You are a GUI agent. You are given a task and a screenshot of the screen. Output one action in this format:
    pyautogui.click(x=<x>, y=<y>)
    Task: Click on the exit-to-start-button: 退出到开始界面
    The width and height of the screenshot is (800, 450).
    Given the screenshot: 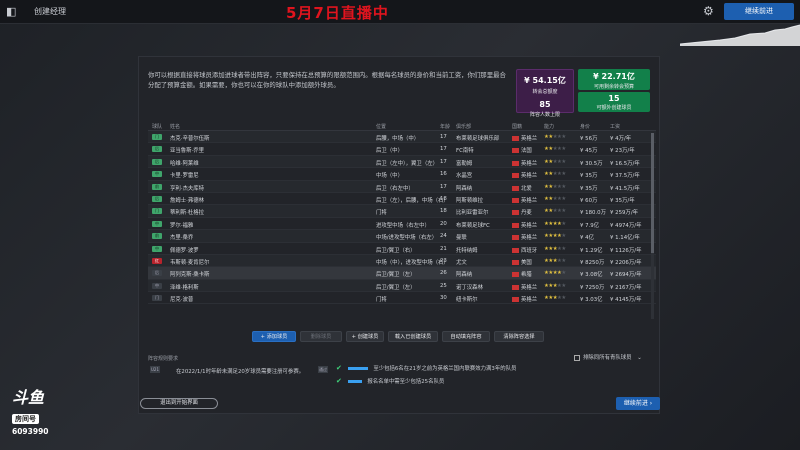 What is the action you would take?
    pyautogui.click(x=179, y=403)
    